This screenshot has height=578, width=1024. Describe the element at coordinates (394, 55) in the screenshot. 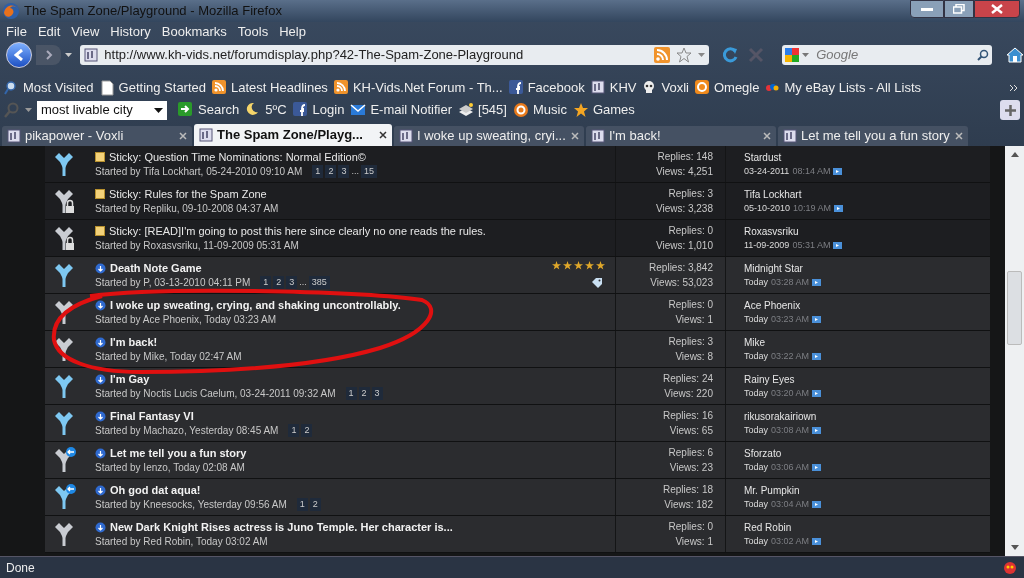

I see `address-bar: http://www.kh-vids.net/forumdisplay.php?42-The-Spam-Zone-Playground` at that location.